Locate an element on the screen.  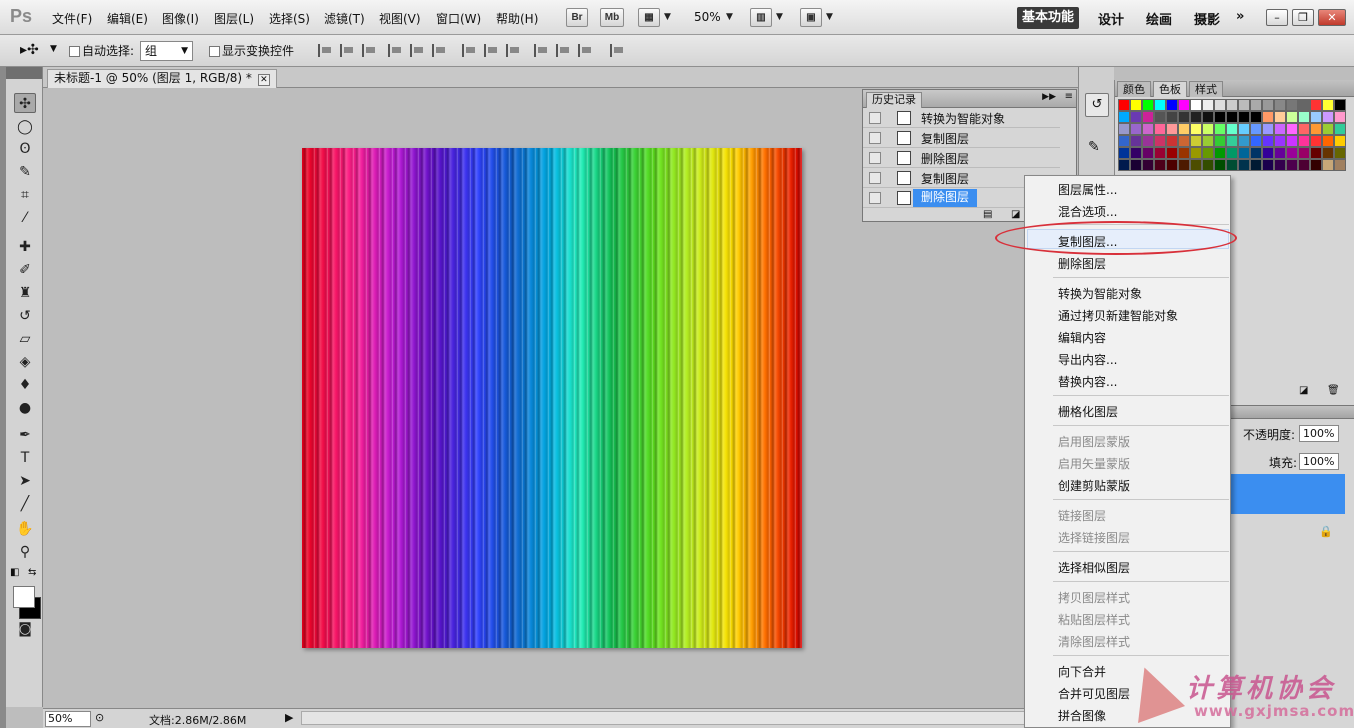
align-top-icon is located at coordinates (325, 50).